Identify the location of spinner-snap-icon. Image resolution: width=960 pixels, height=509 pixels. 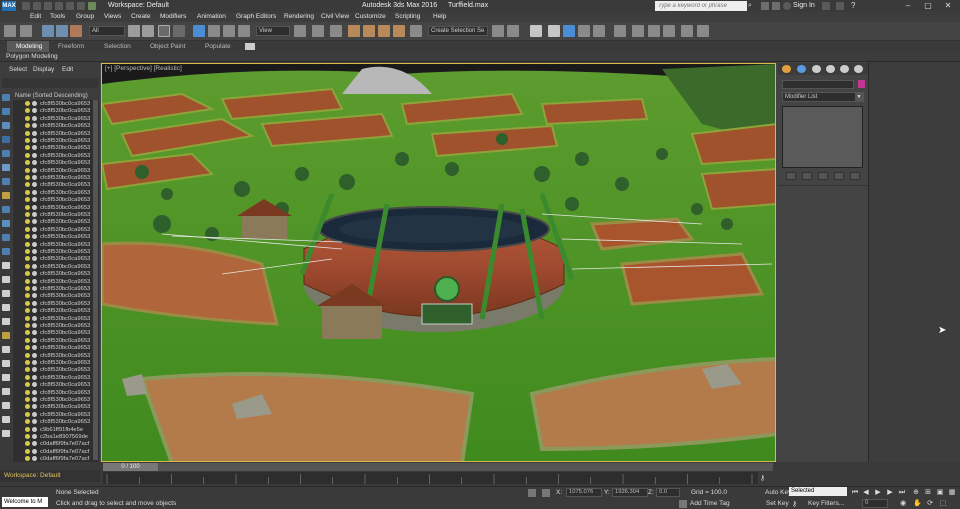
(399, 31).